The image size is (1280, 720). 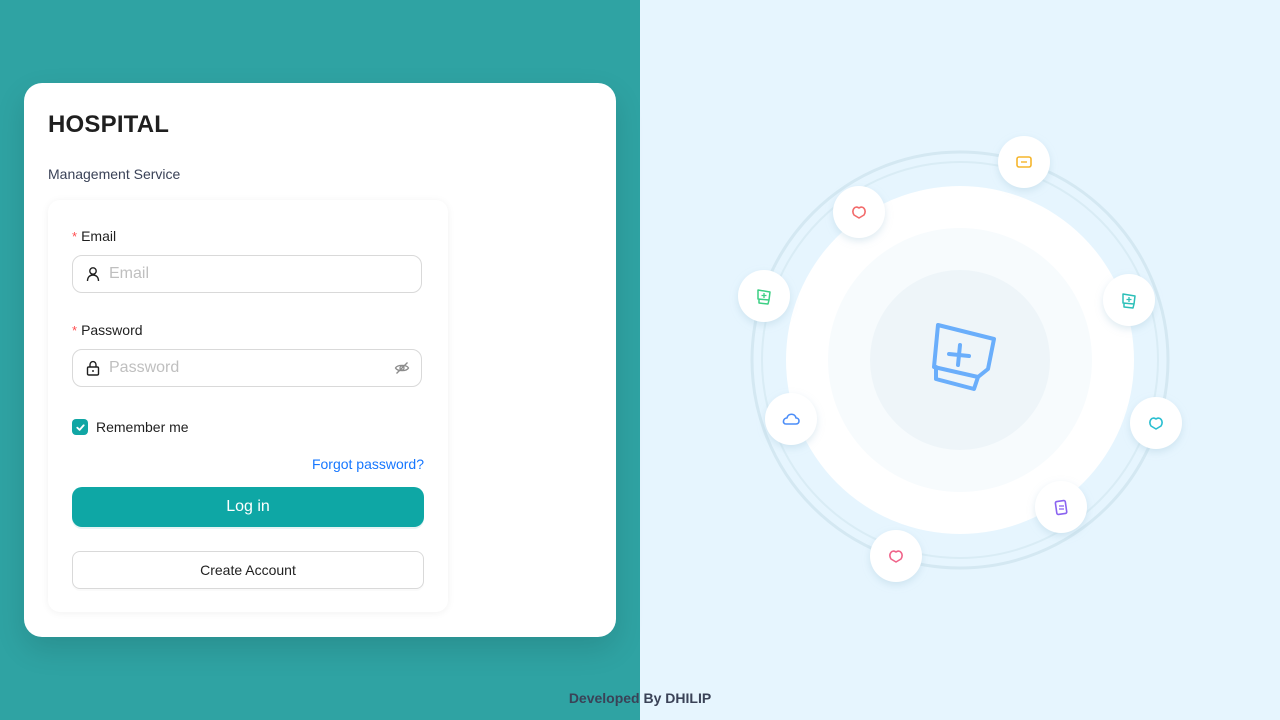 What do you see at coordinates (791, 419) in the screenshot?
I see `cloud-icon` at bounding box center [791, 419].